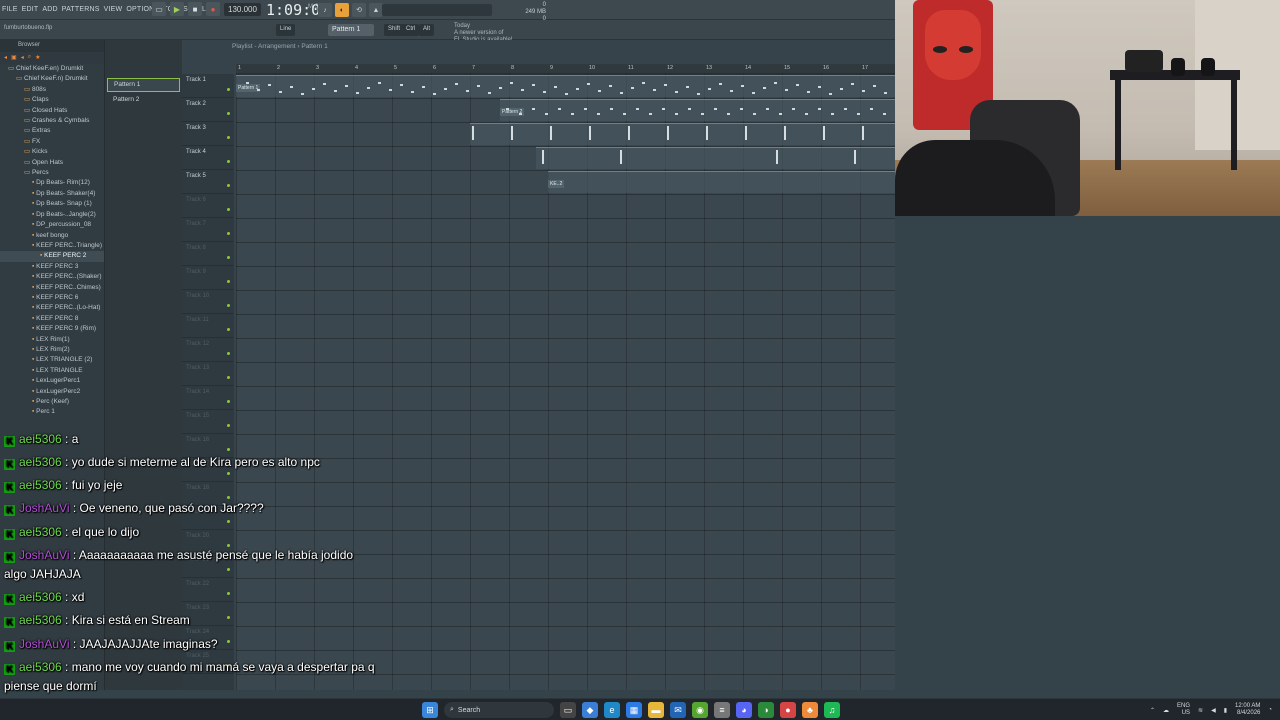 The width and height of the screenshot is (1280, 720). What do you see at coordinates (208, 350) in the screenshot?
I see `track-header: Track 12` at bounding box center [208, 350].